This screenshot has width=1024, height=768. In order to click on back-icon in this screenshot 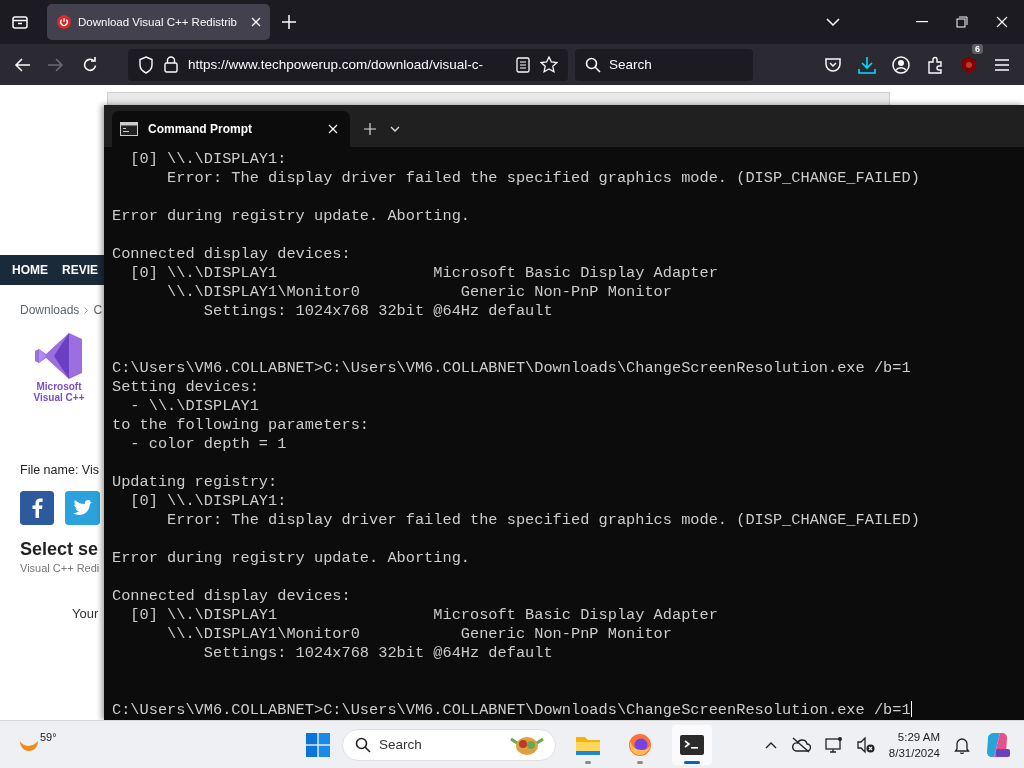, I will do `click(22, 64)`.